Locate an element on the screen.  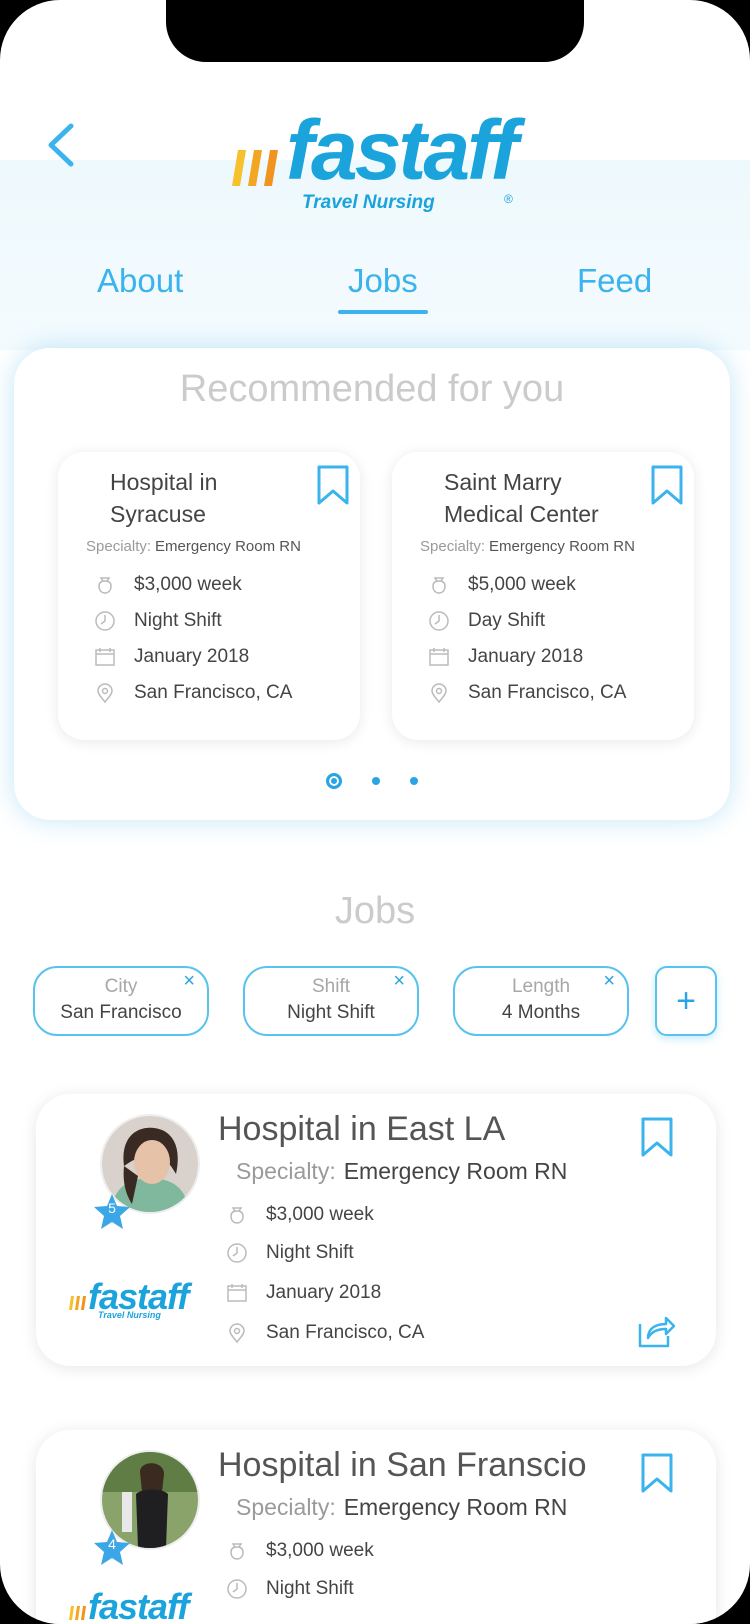
filter-value: San Francisco is located at coordinates (121, 1012).